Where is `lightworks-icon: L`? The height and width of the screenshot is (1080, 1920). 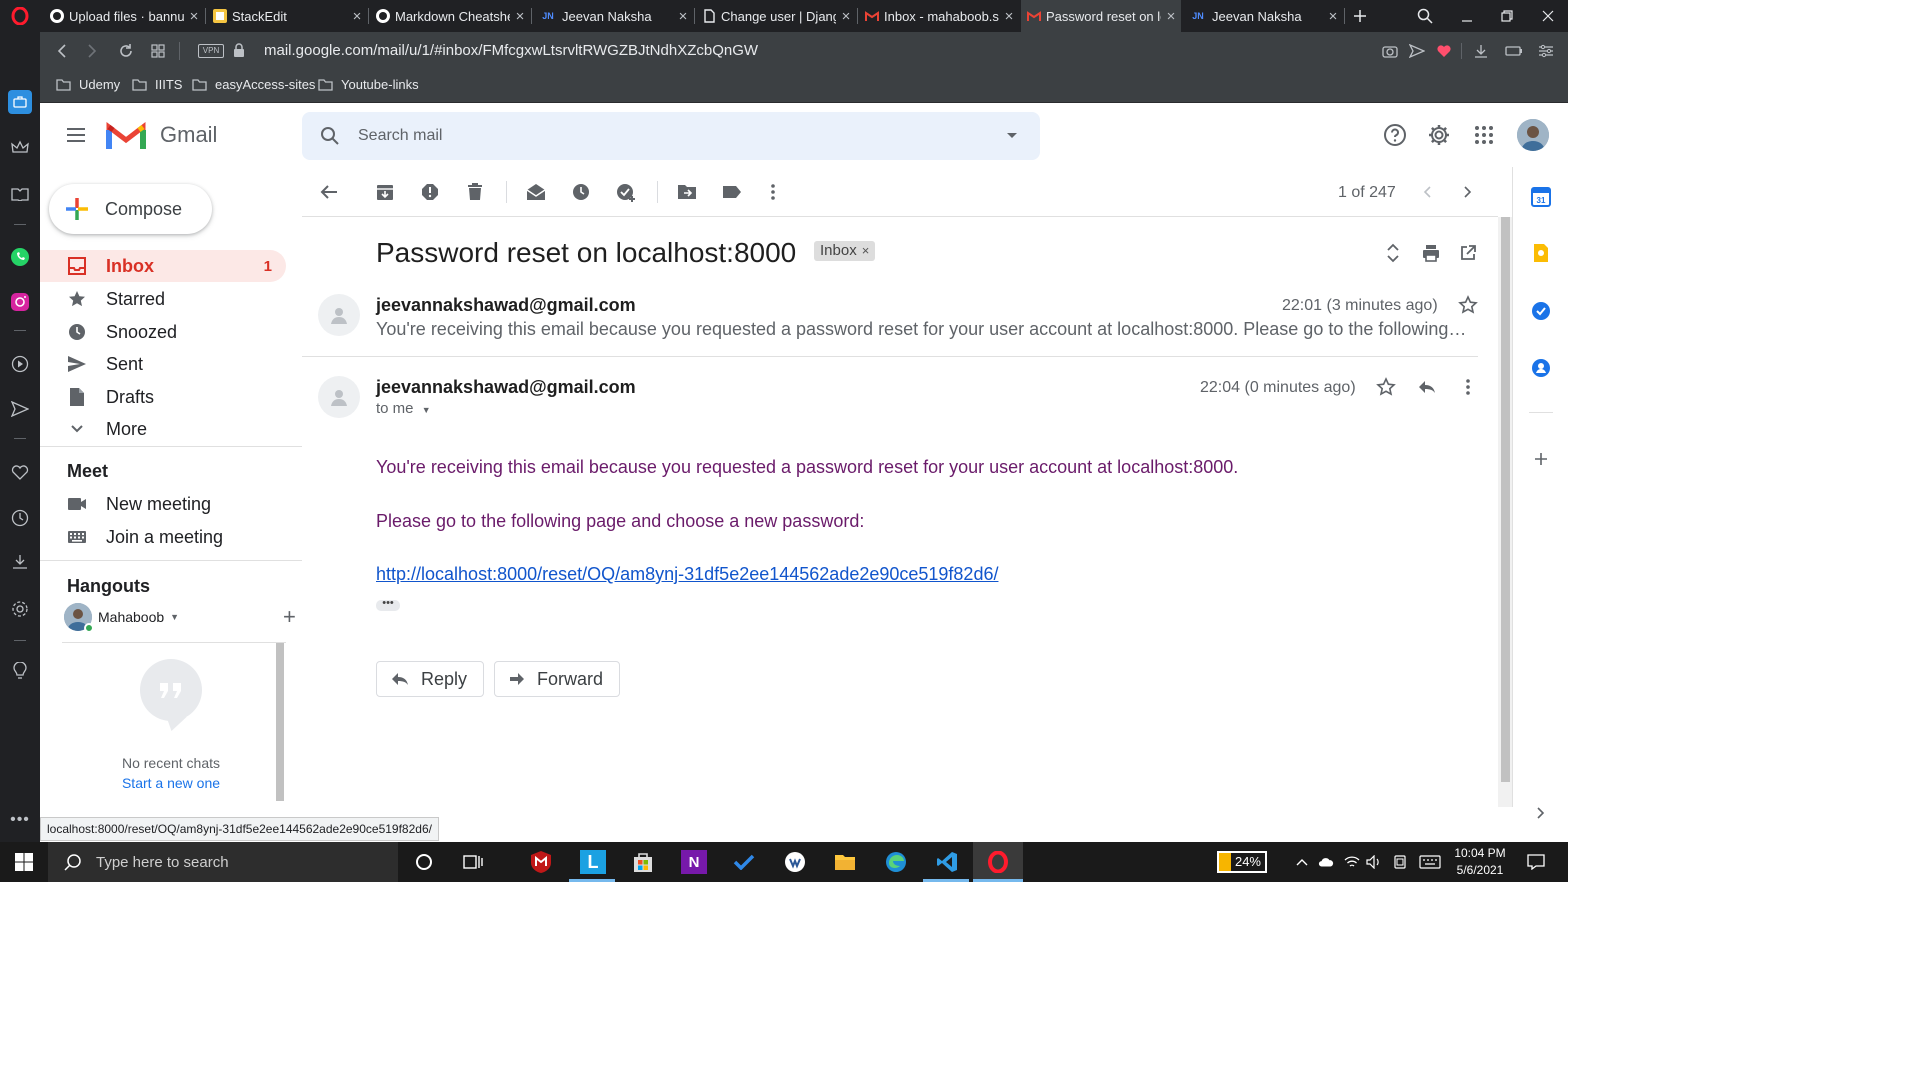
lightworks-icon: L is located at coordinates (593, 862).